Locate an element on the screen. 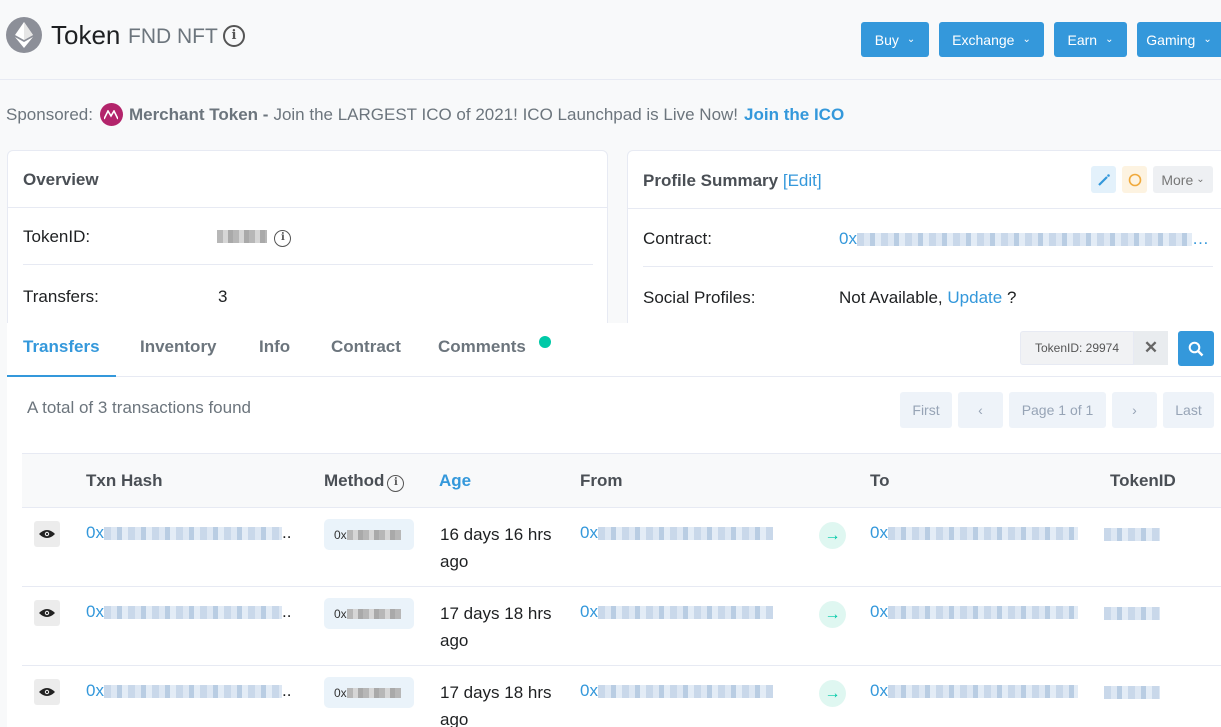 The image size is (1221, 727). overview-card: Overview TokenID: i Transfers: 3 is located at coordinates (307, 245).